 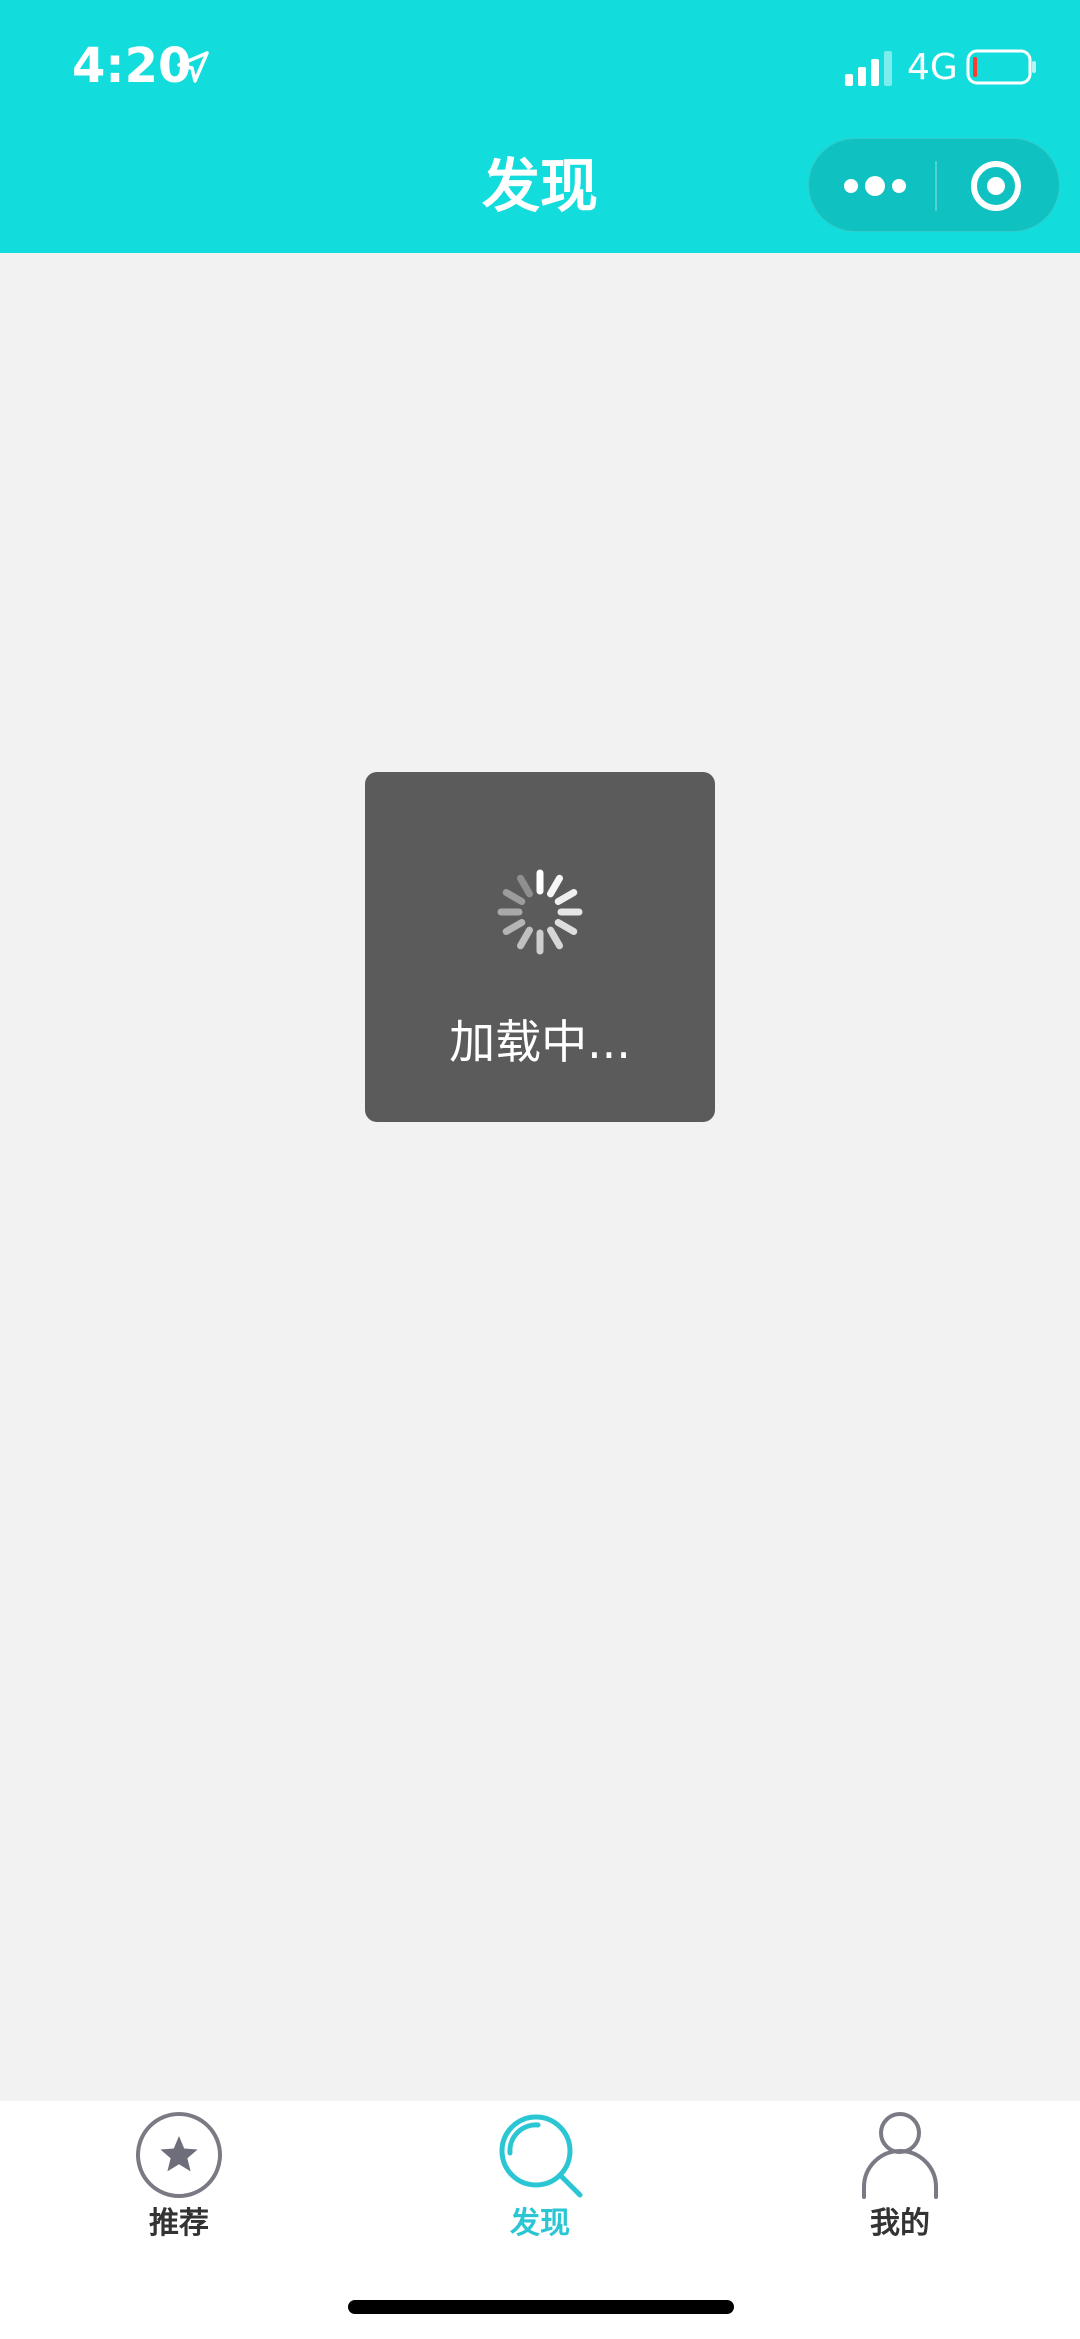 What do you see at coordinates (875, 186) in the screenshot?
I see `more-dots-icon` at bounding box center [875, 186].